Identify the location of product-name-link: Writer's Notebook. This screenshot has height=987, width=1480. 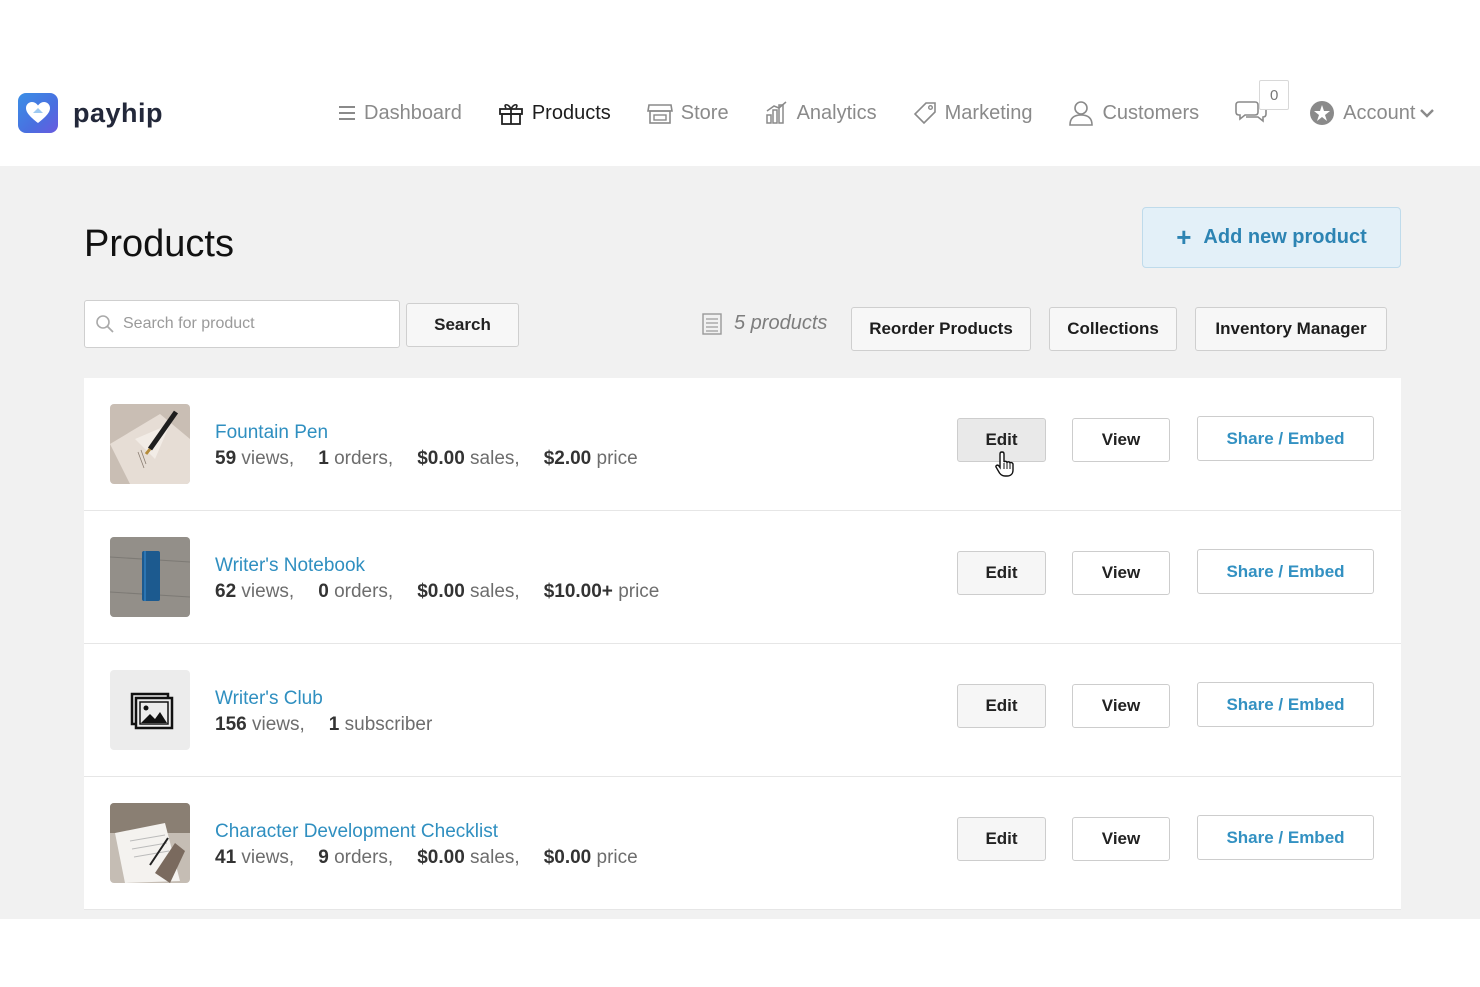
(290, 566).